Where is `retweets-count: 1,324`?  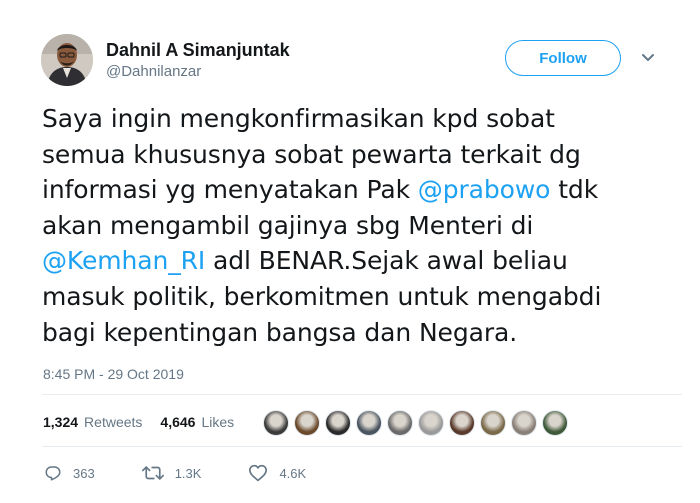 retweets-count: 1,324 is located at coordinates (60, 422).